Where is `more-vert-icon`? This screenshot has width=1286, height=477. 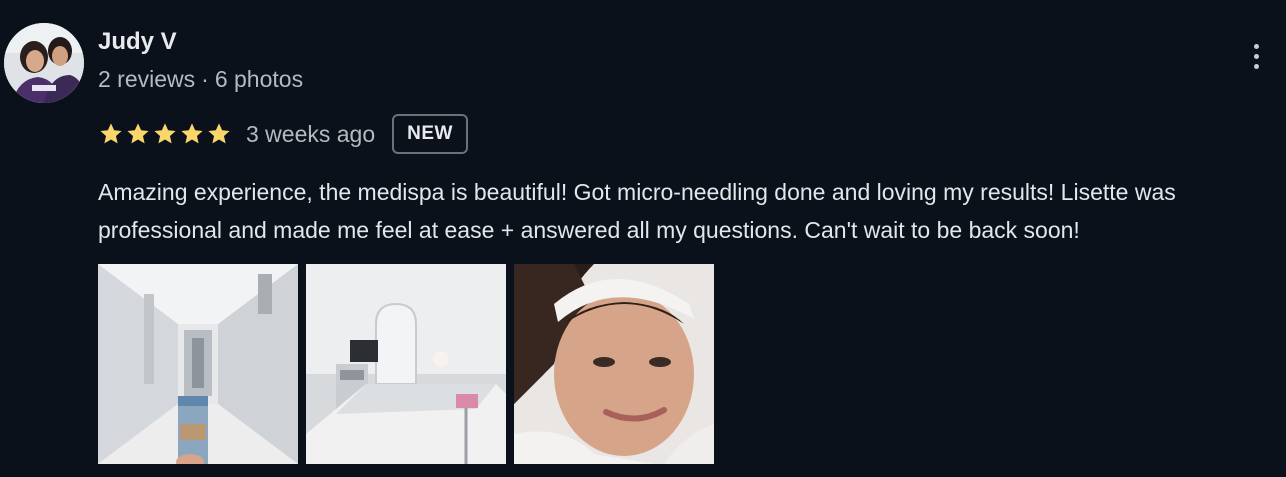
more-vert-icon is located at coordinates (1256, 46).